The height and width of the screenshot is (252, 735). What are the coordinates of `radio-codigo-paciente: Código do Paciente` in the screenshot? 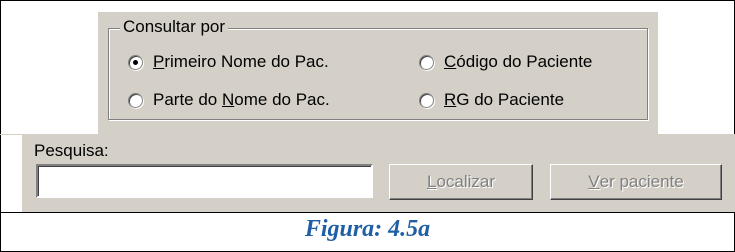 It's located at (505, 62).